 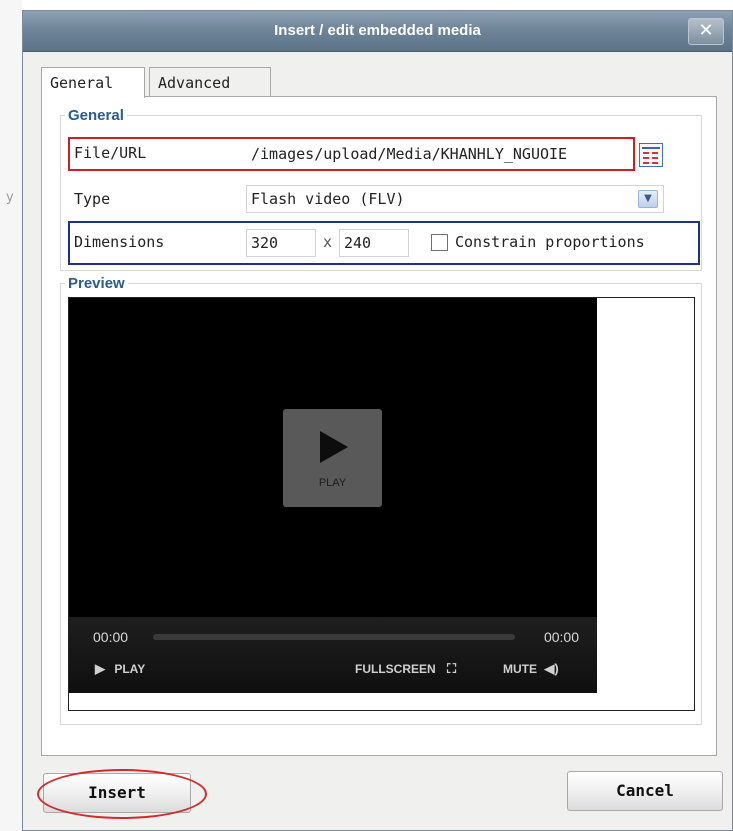 I want to click on mute-button: MUTE ◀), so click(x=531, y=669).